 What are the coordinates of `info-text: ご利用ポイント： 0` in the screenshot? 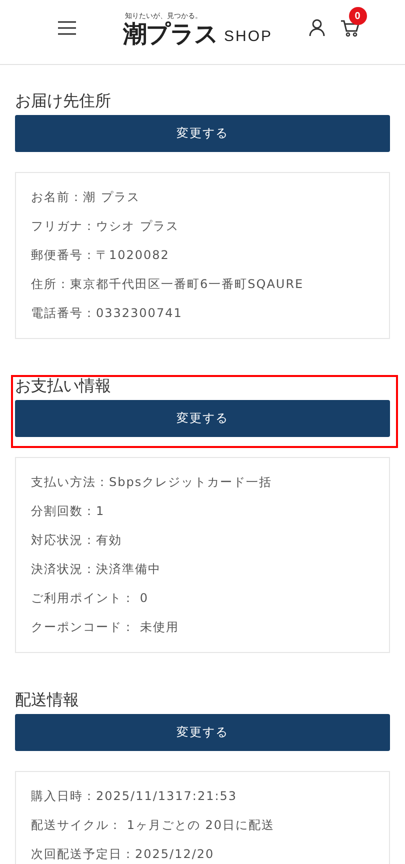 It's located at (90, 598).